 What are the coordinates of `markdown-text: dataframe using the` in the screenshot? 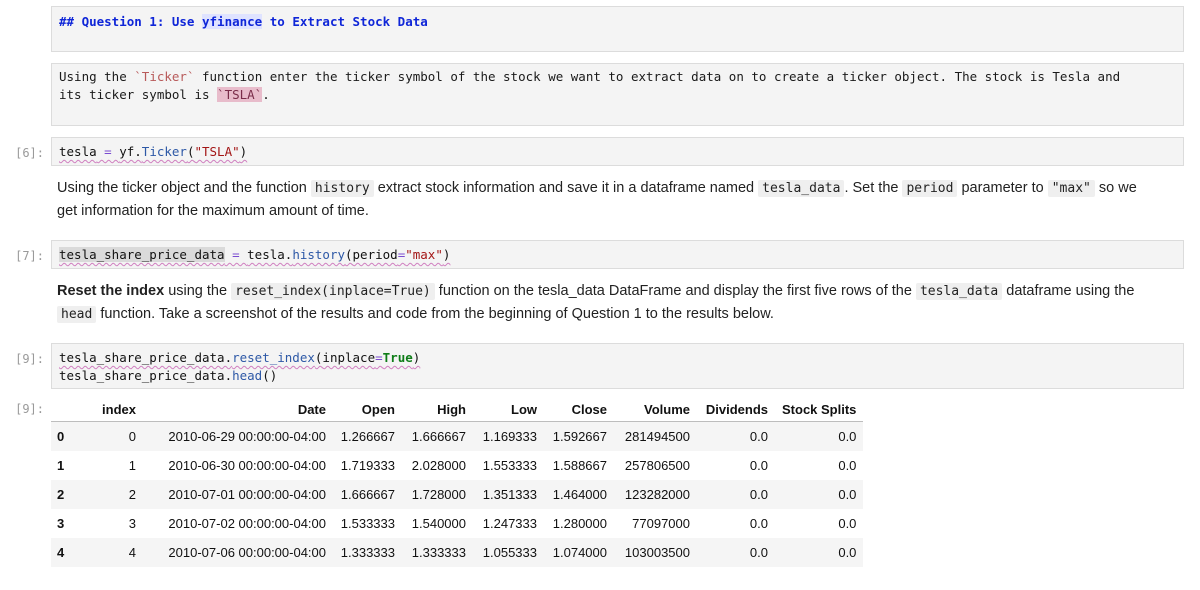 It's located at (1068, 291).